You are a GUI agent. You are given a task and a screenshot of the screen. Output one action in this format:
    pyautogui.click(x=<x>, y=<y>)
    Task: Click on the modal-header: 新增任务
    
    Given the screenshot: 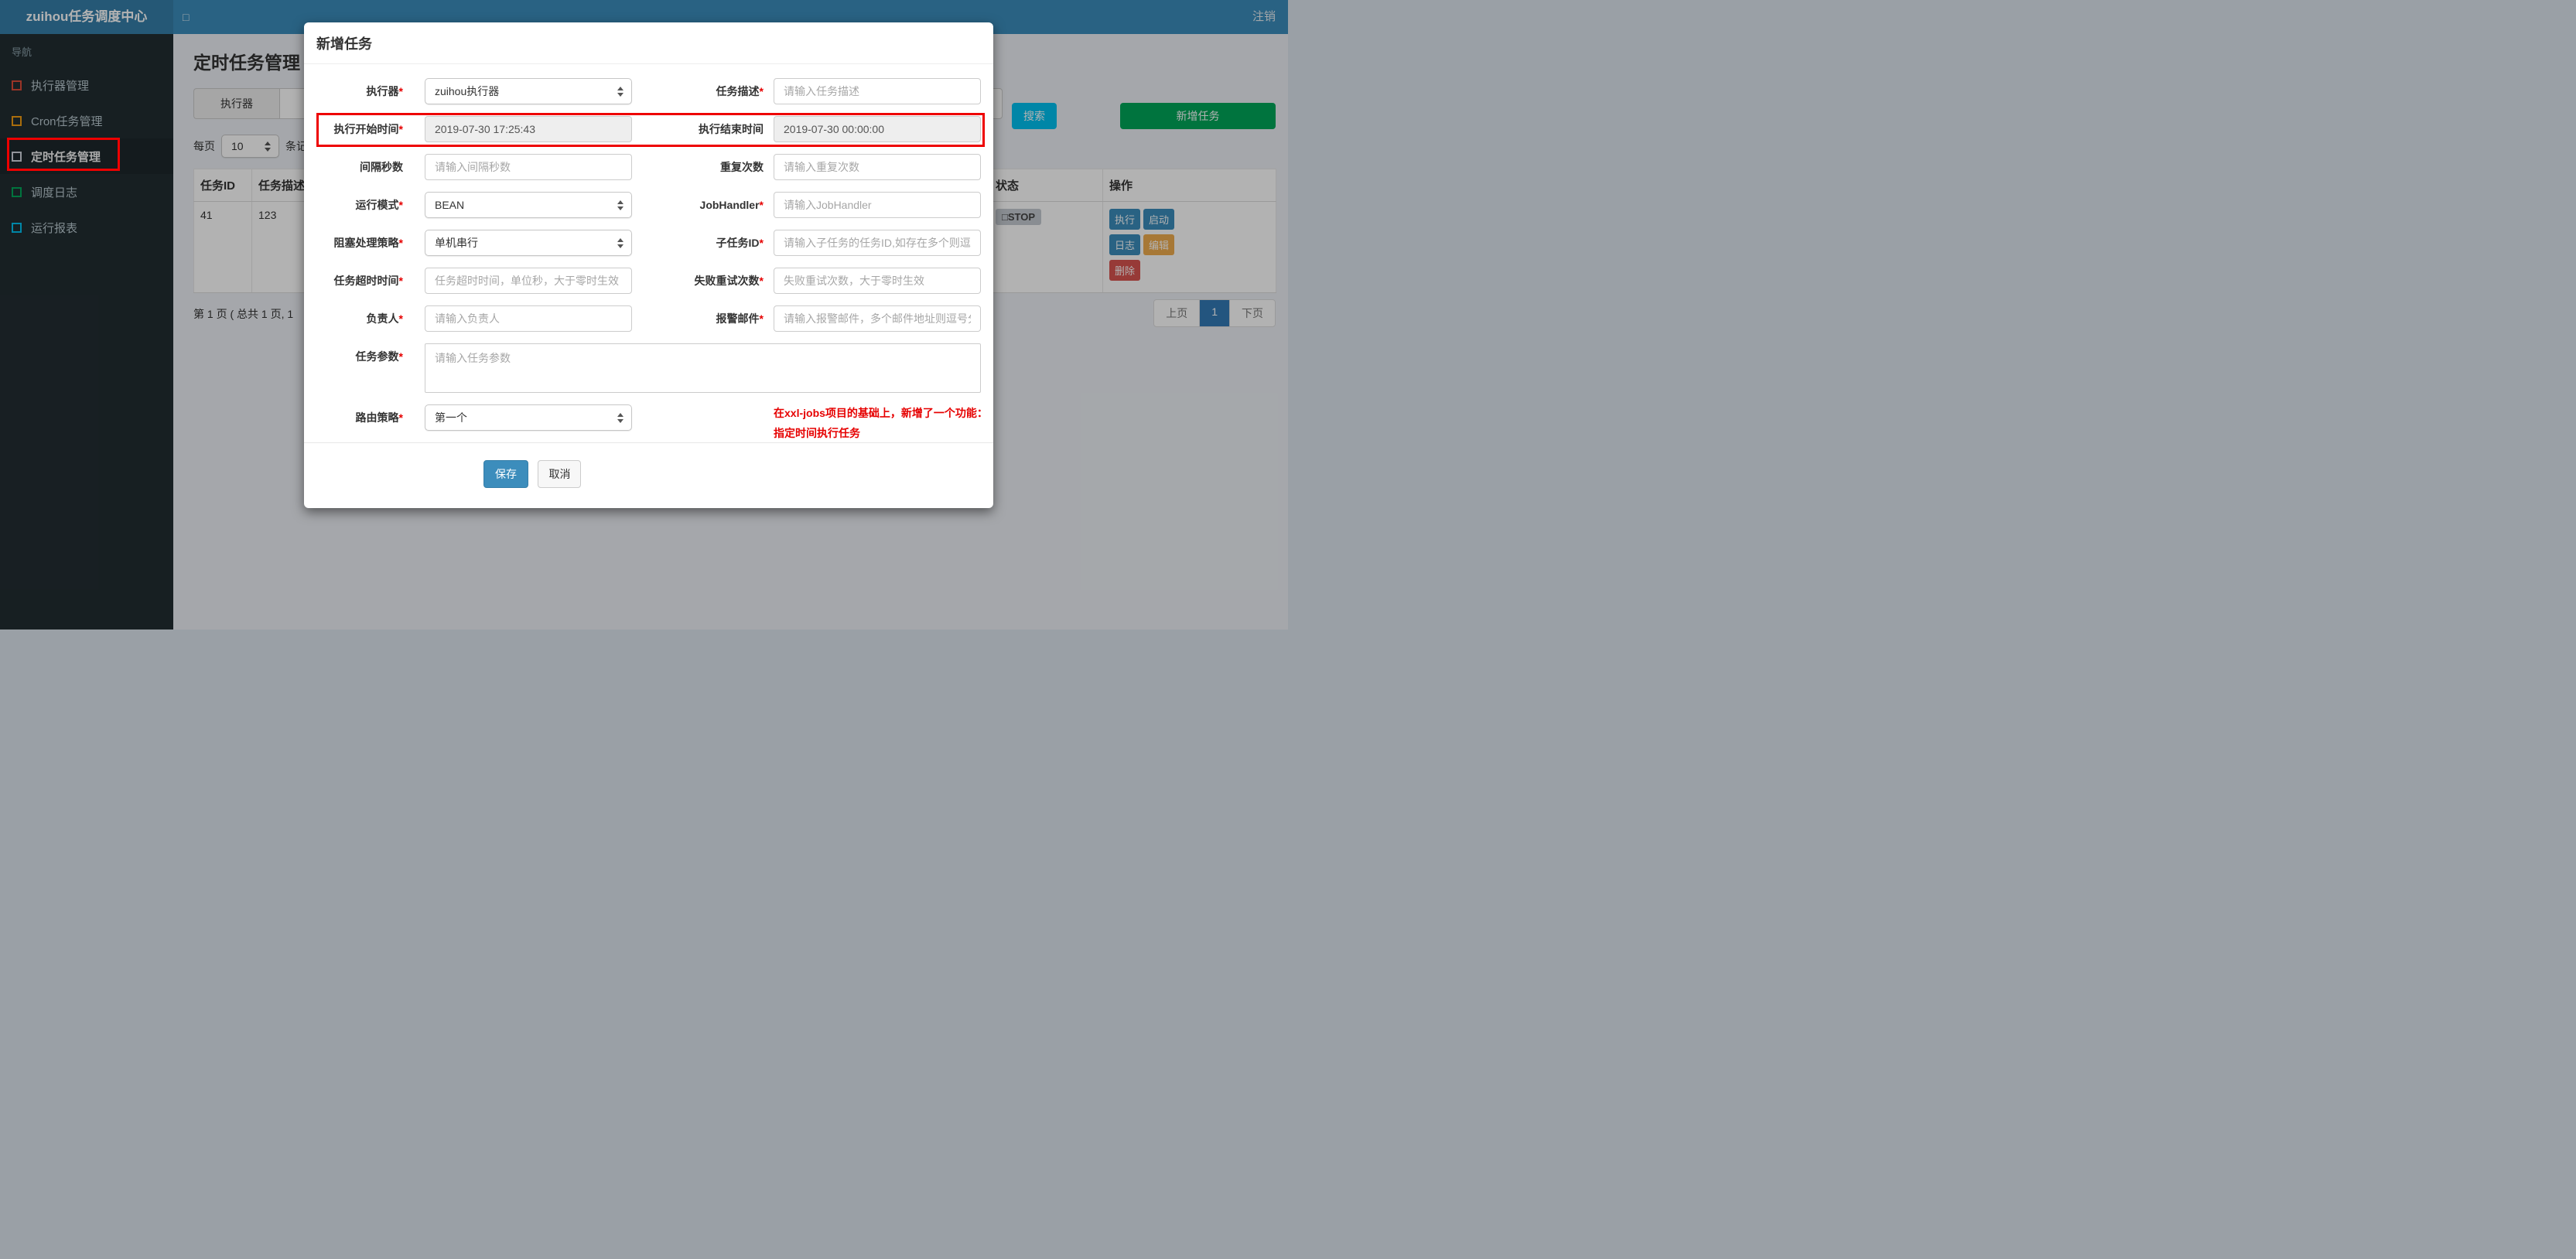 What is the action you would take?
    pyautogui.click(x=648, y=43)
    